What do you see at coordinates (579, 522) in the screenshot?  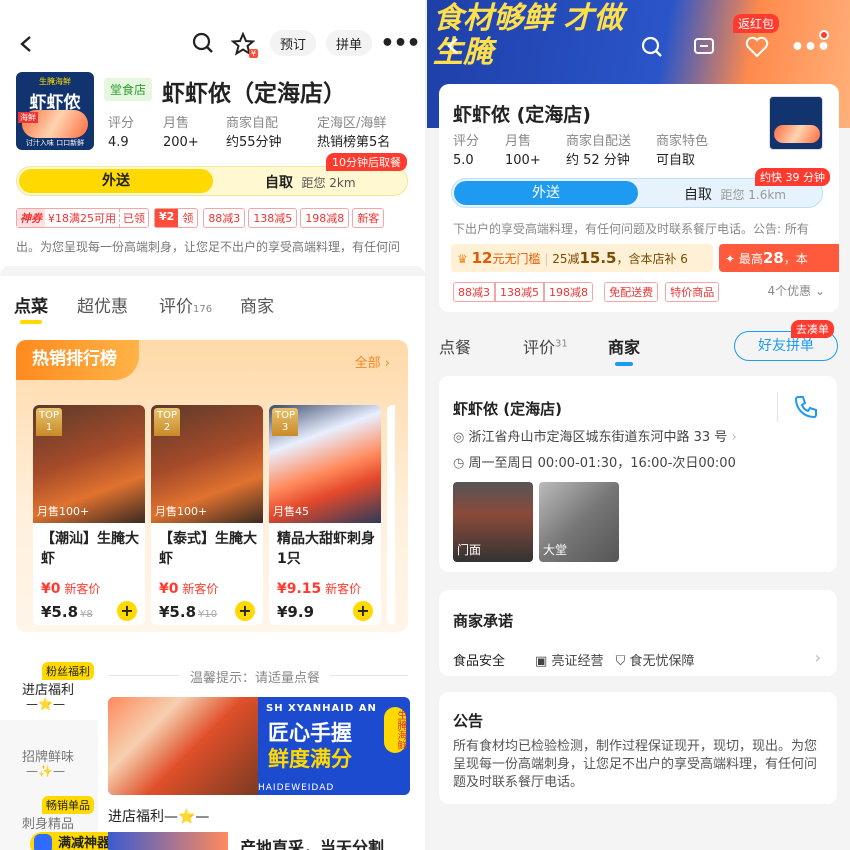 I see `hall-photo: 大堂` at bounding box center [579, 522].